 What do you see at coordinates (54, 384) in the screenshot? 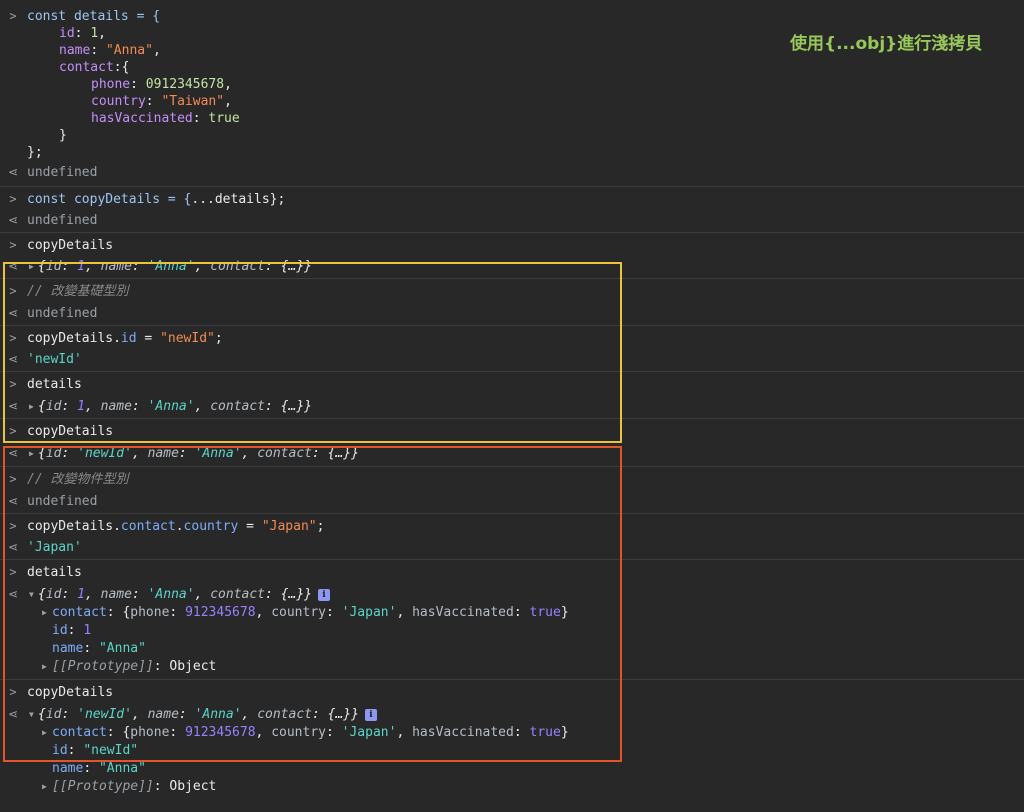
I see `input-text: details` at bounding box center [54, 384].